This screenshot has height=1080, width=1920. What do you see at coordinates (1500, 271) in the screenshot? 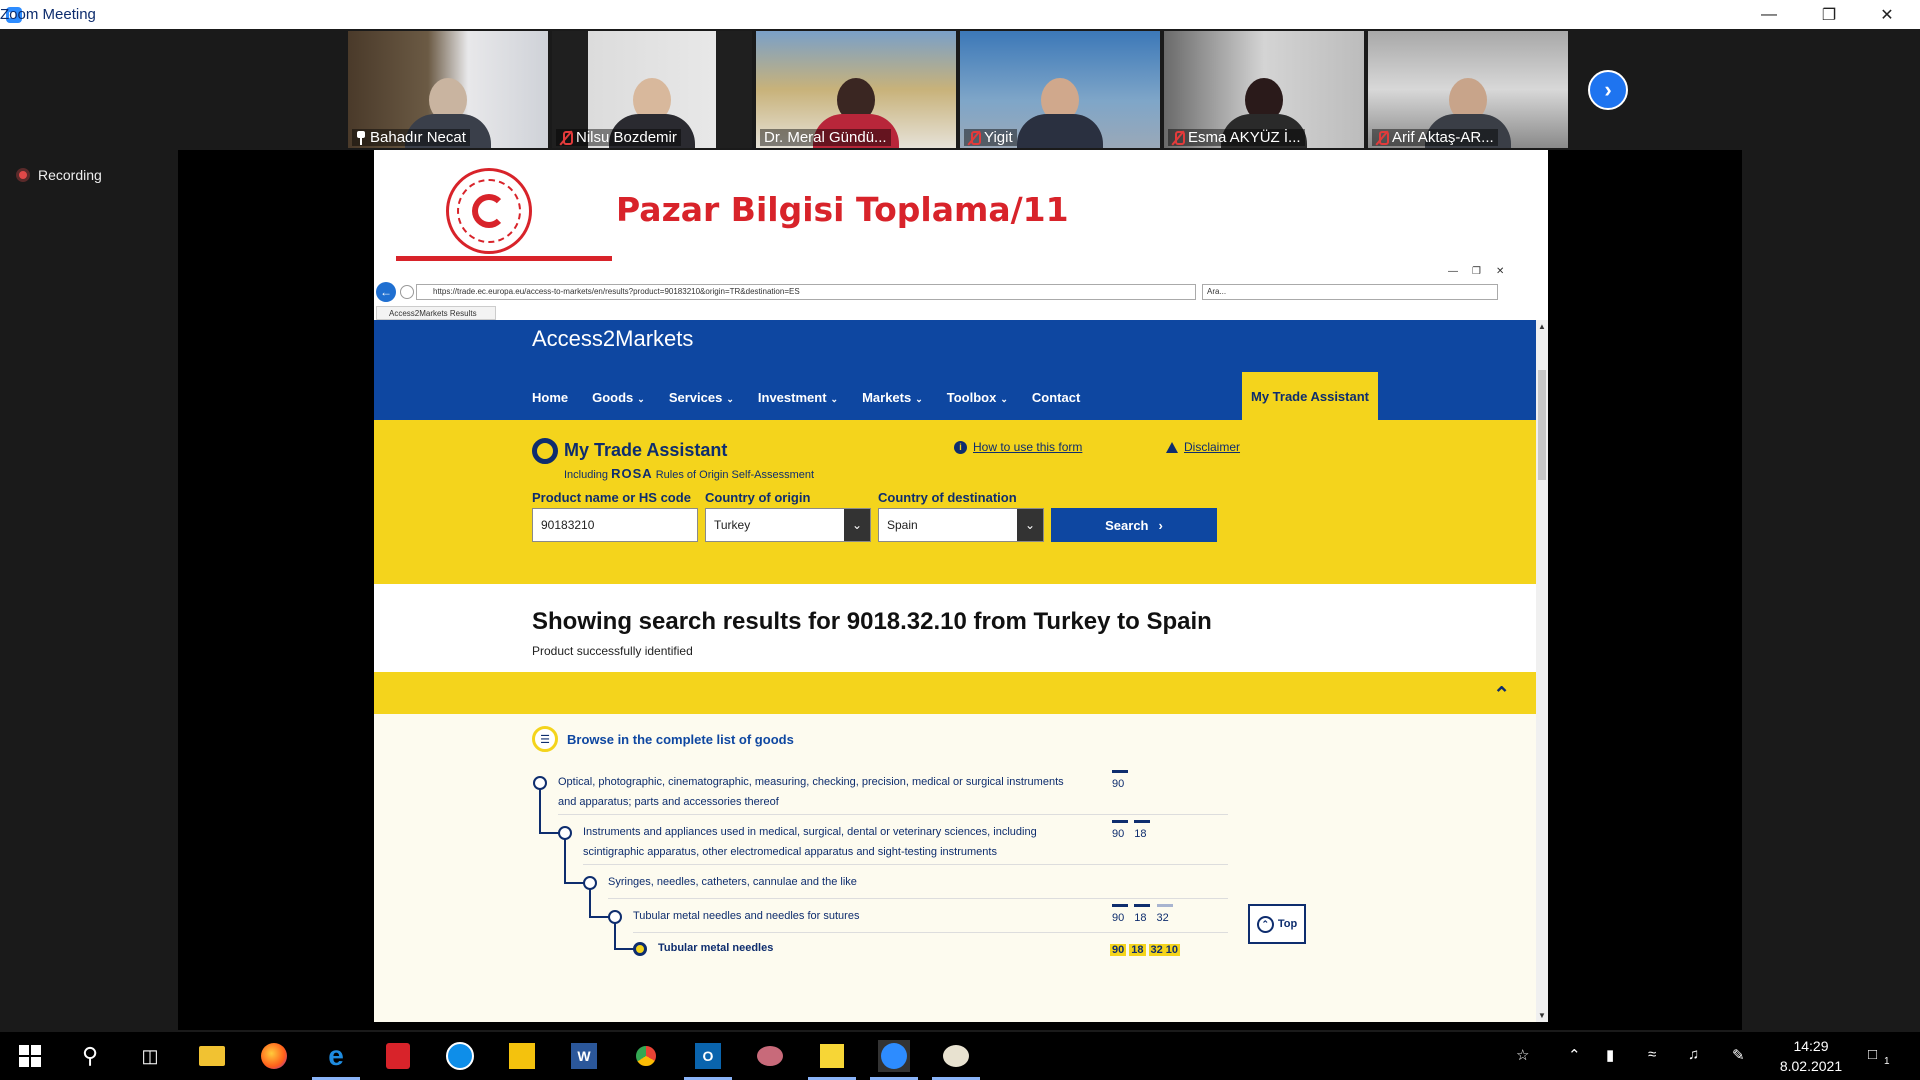
I see `browser-close-button: ✕` at bounding box center [1500, 271].